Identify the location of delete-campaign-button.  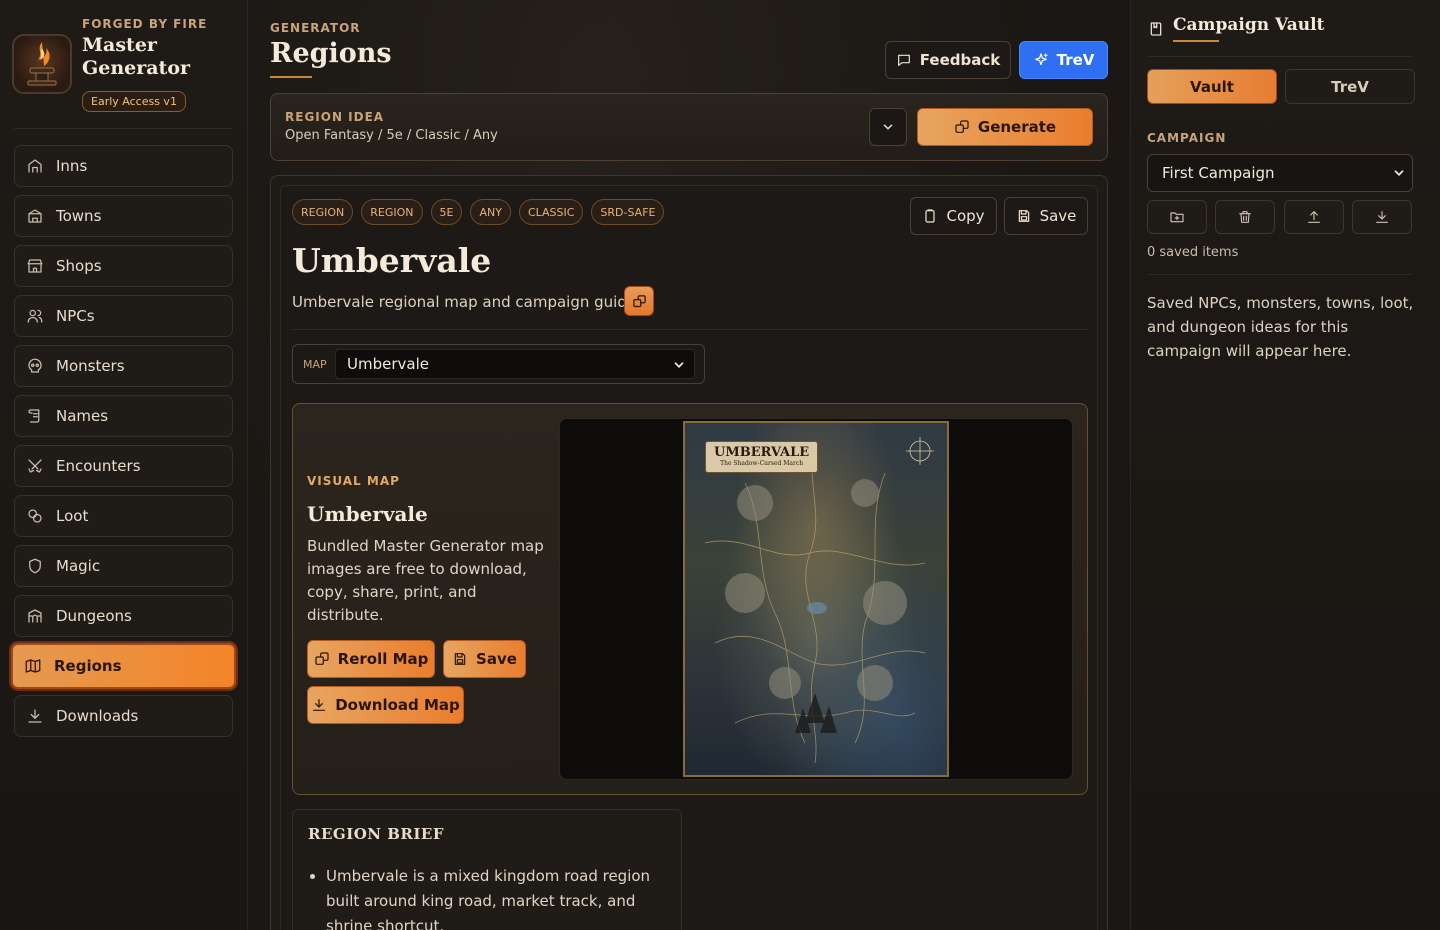
(1245, 217).